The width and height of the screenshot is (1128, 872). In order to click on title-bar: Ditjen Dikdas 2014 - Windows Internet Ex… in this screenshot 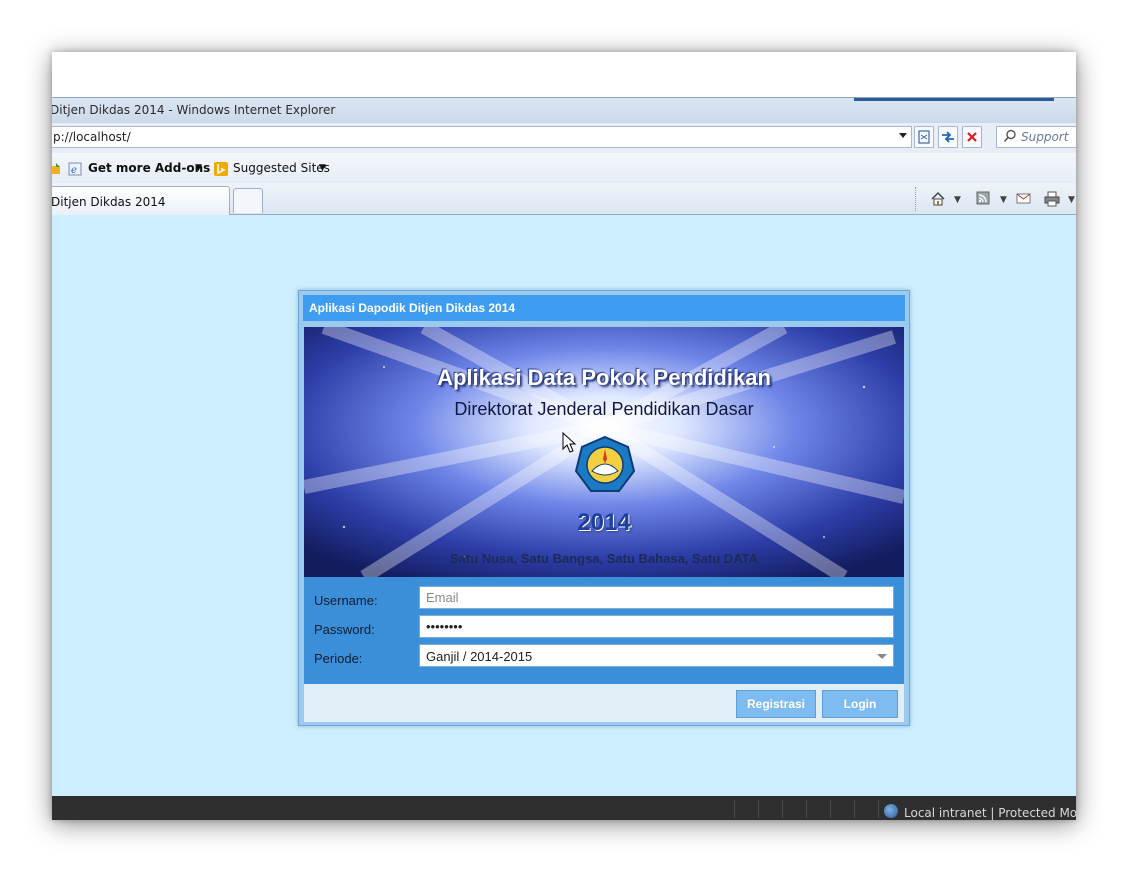, I will do `click(564, 110)`.